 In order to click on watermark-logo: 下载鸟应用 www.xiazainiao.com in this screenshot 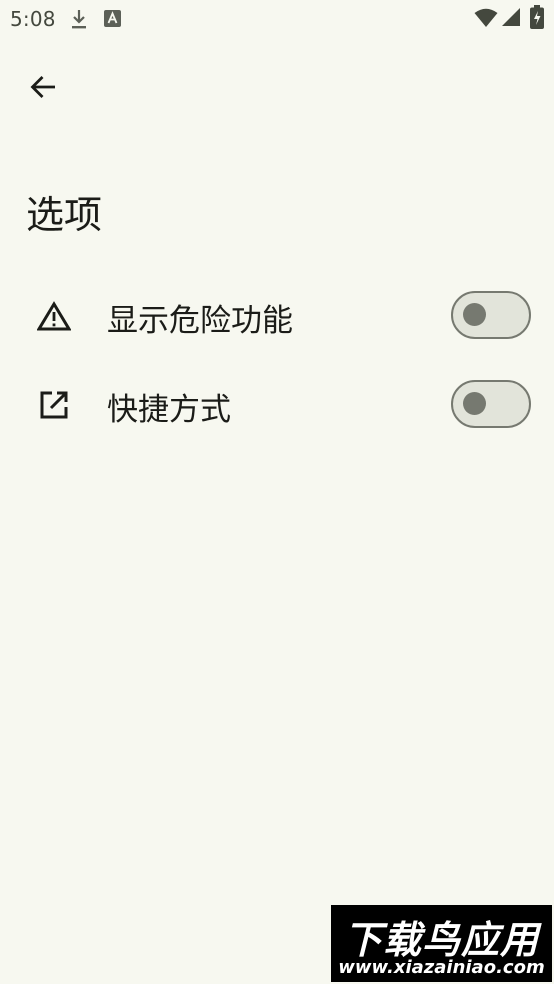, I will do `click(441, 943)`.